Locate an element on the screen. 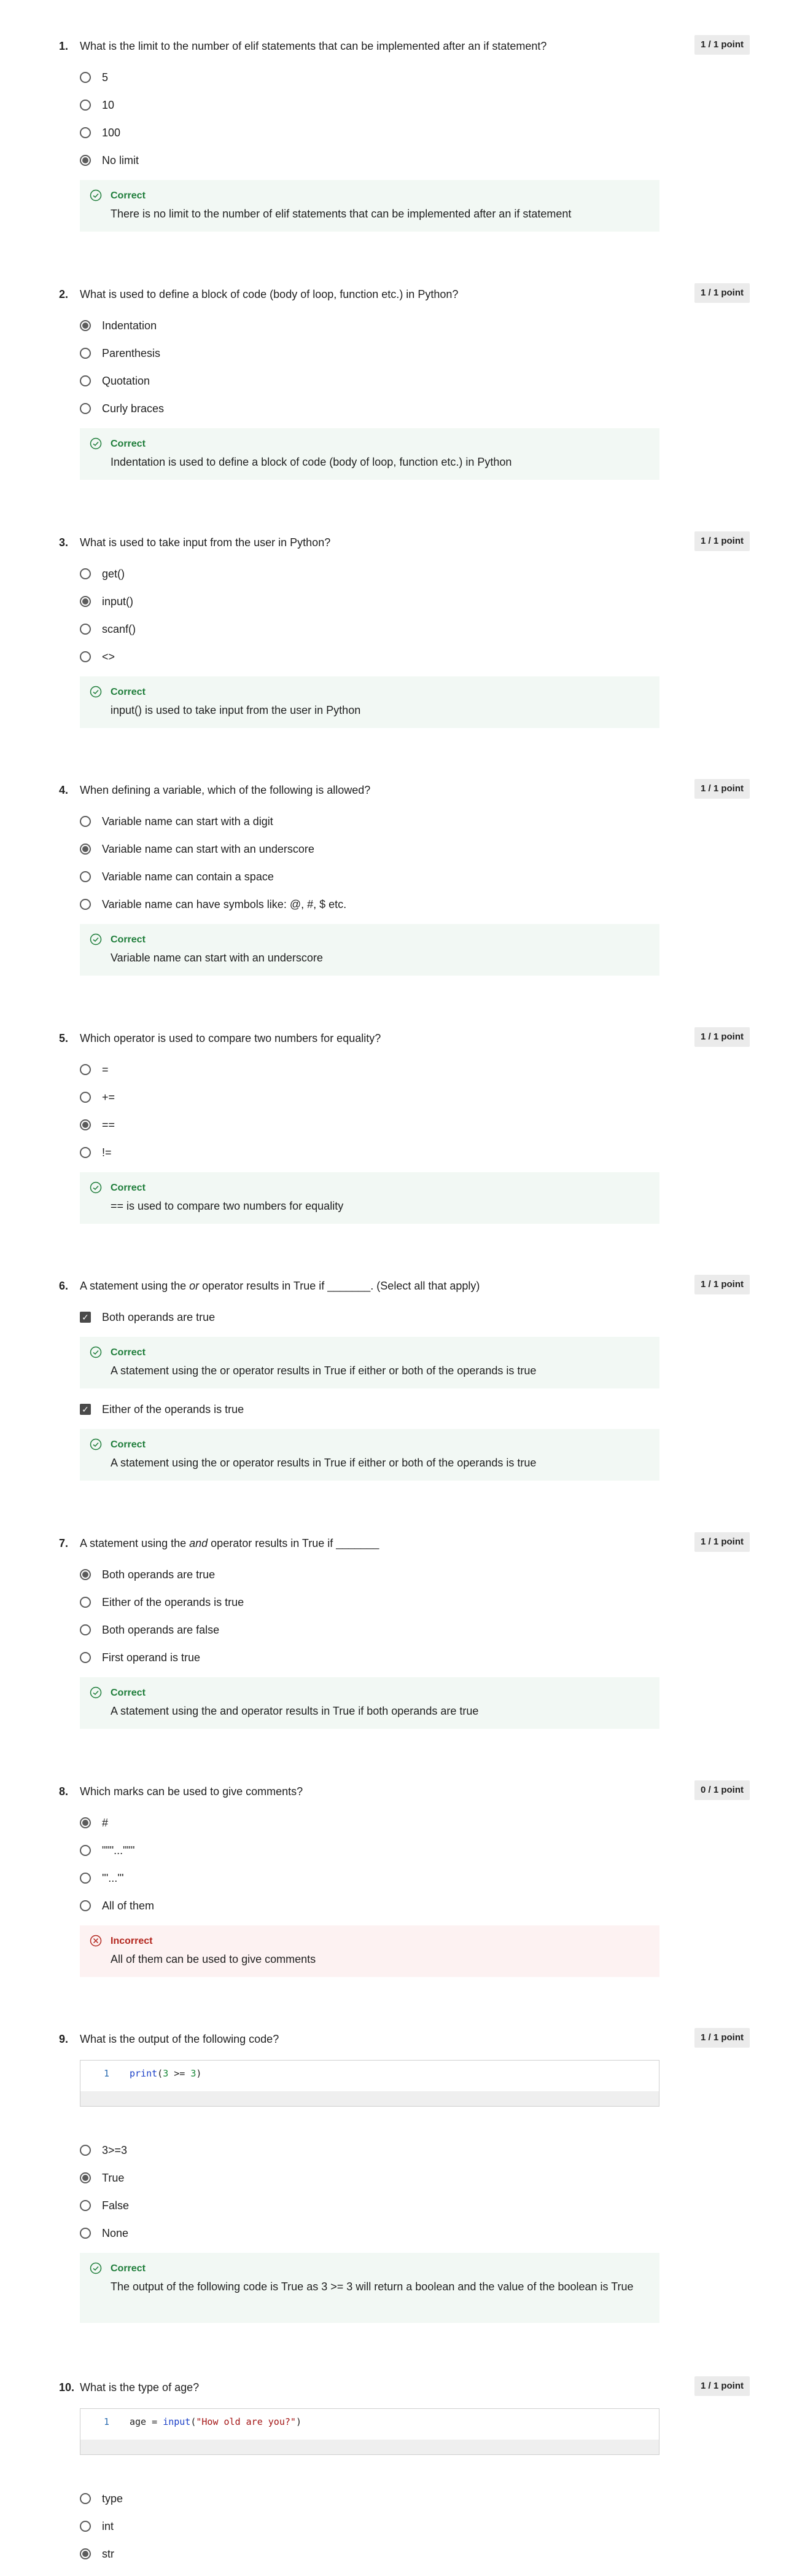 Image resolution: width=805 pixels, height=2576 pixels. option-radio: 3>=3 is located at coordinates (103, 2150).